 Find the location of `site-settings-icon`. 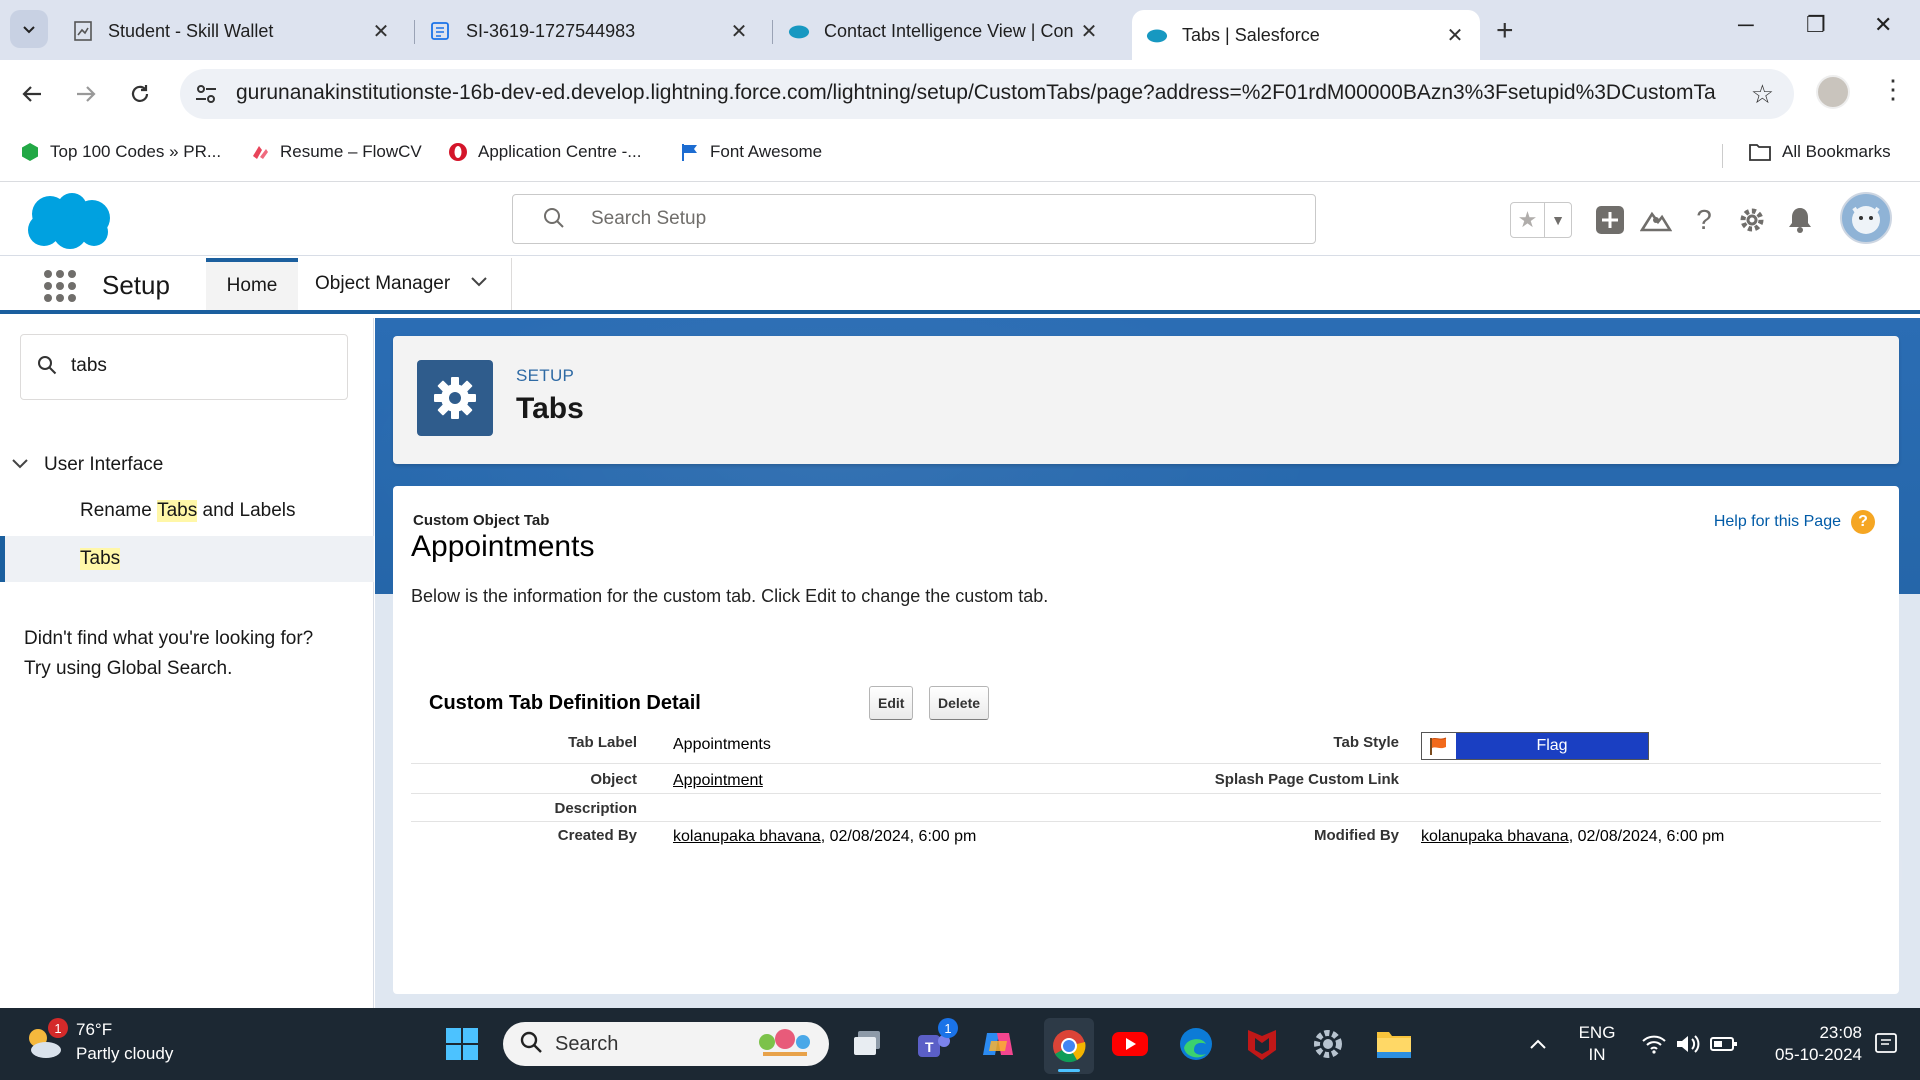

site-settings-icon is located at coordinates (206, 94).